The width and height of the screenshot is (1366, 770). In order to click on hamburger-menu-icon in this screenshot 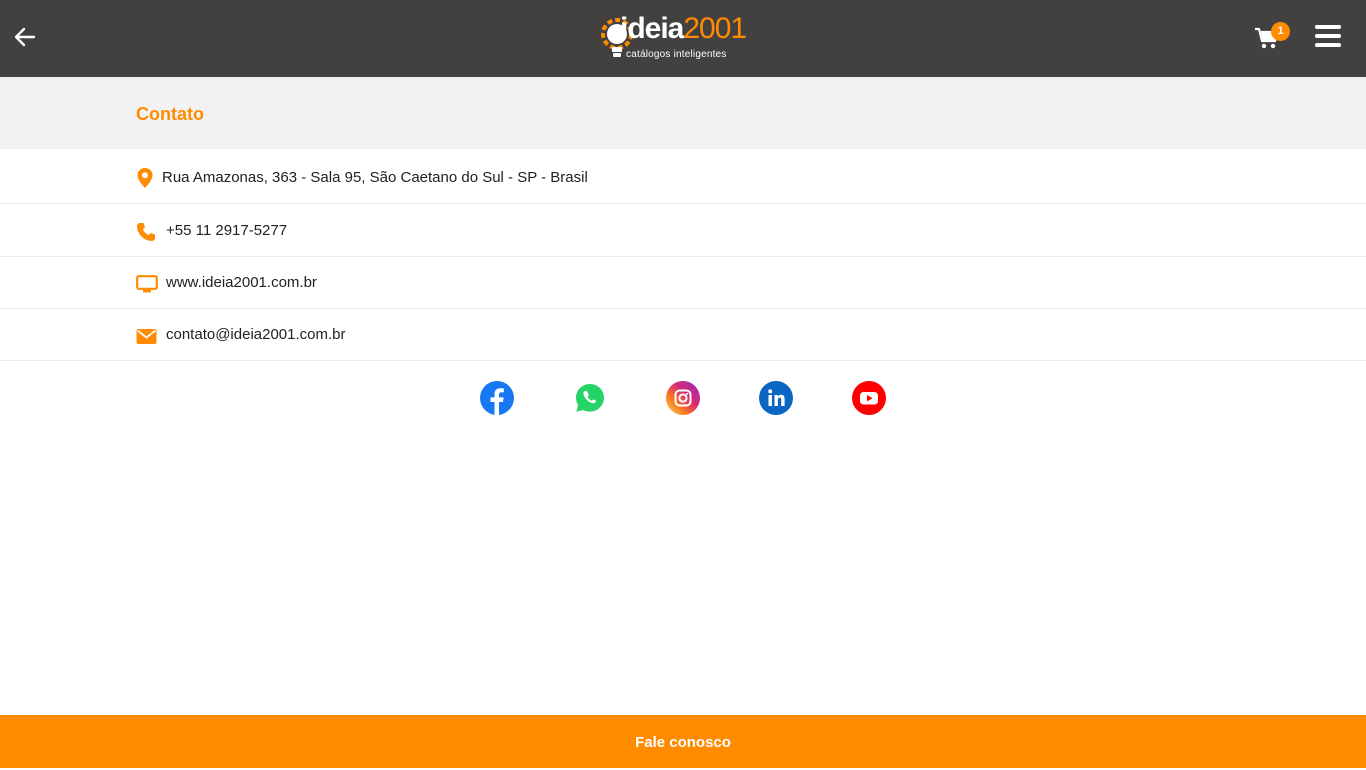, I will do `click(1328, 36)`.